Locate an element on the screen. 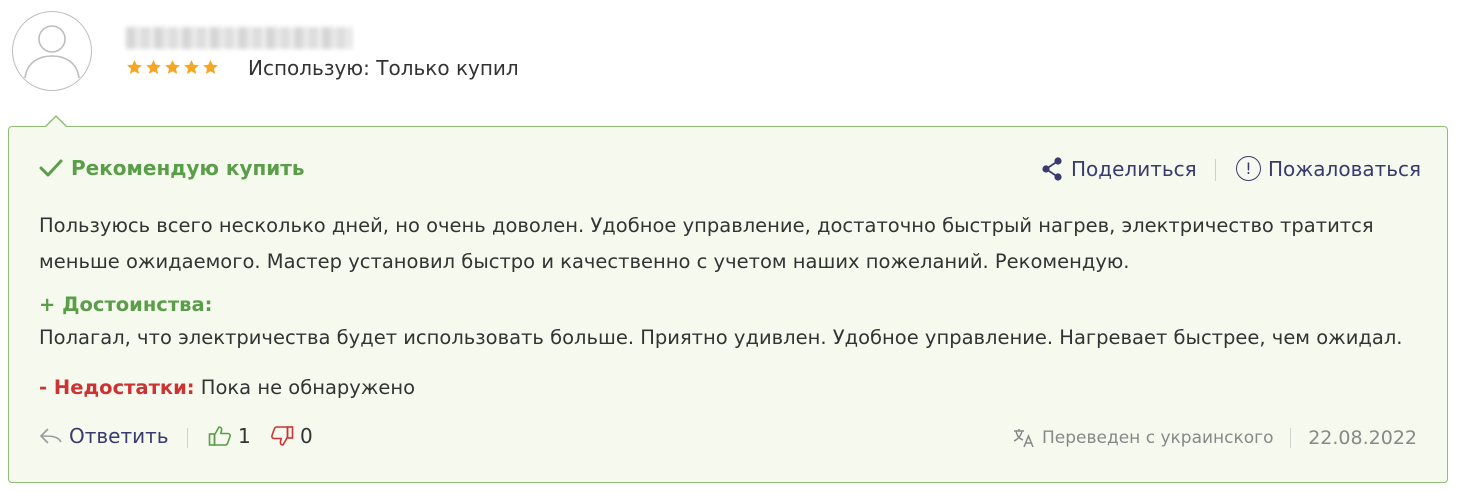 This screenshot has width=1463, height=498. share-button: Поделиться is located at coordinates (1119, 169).